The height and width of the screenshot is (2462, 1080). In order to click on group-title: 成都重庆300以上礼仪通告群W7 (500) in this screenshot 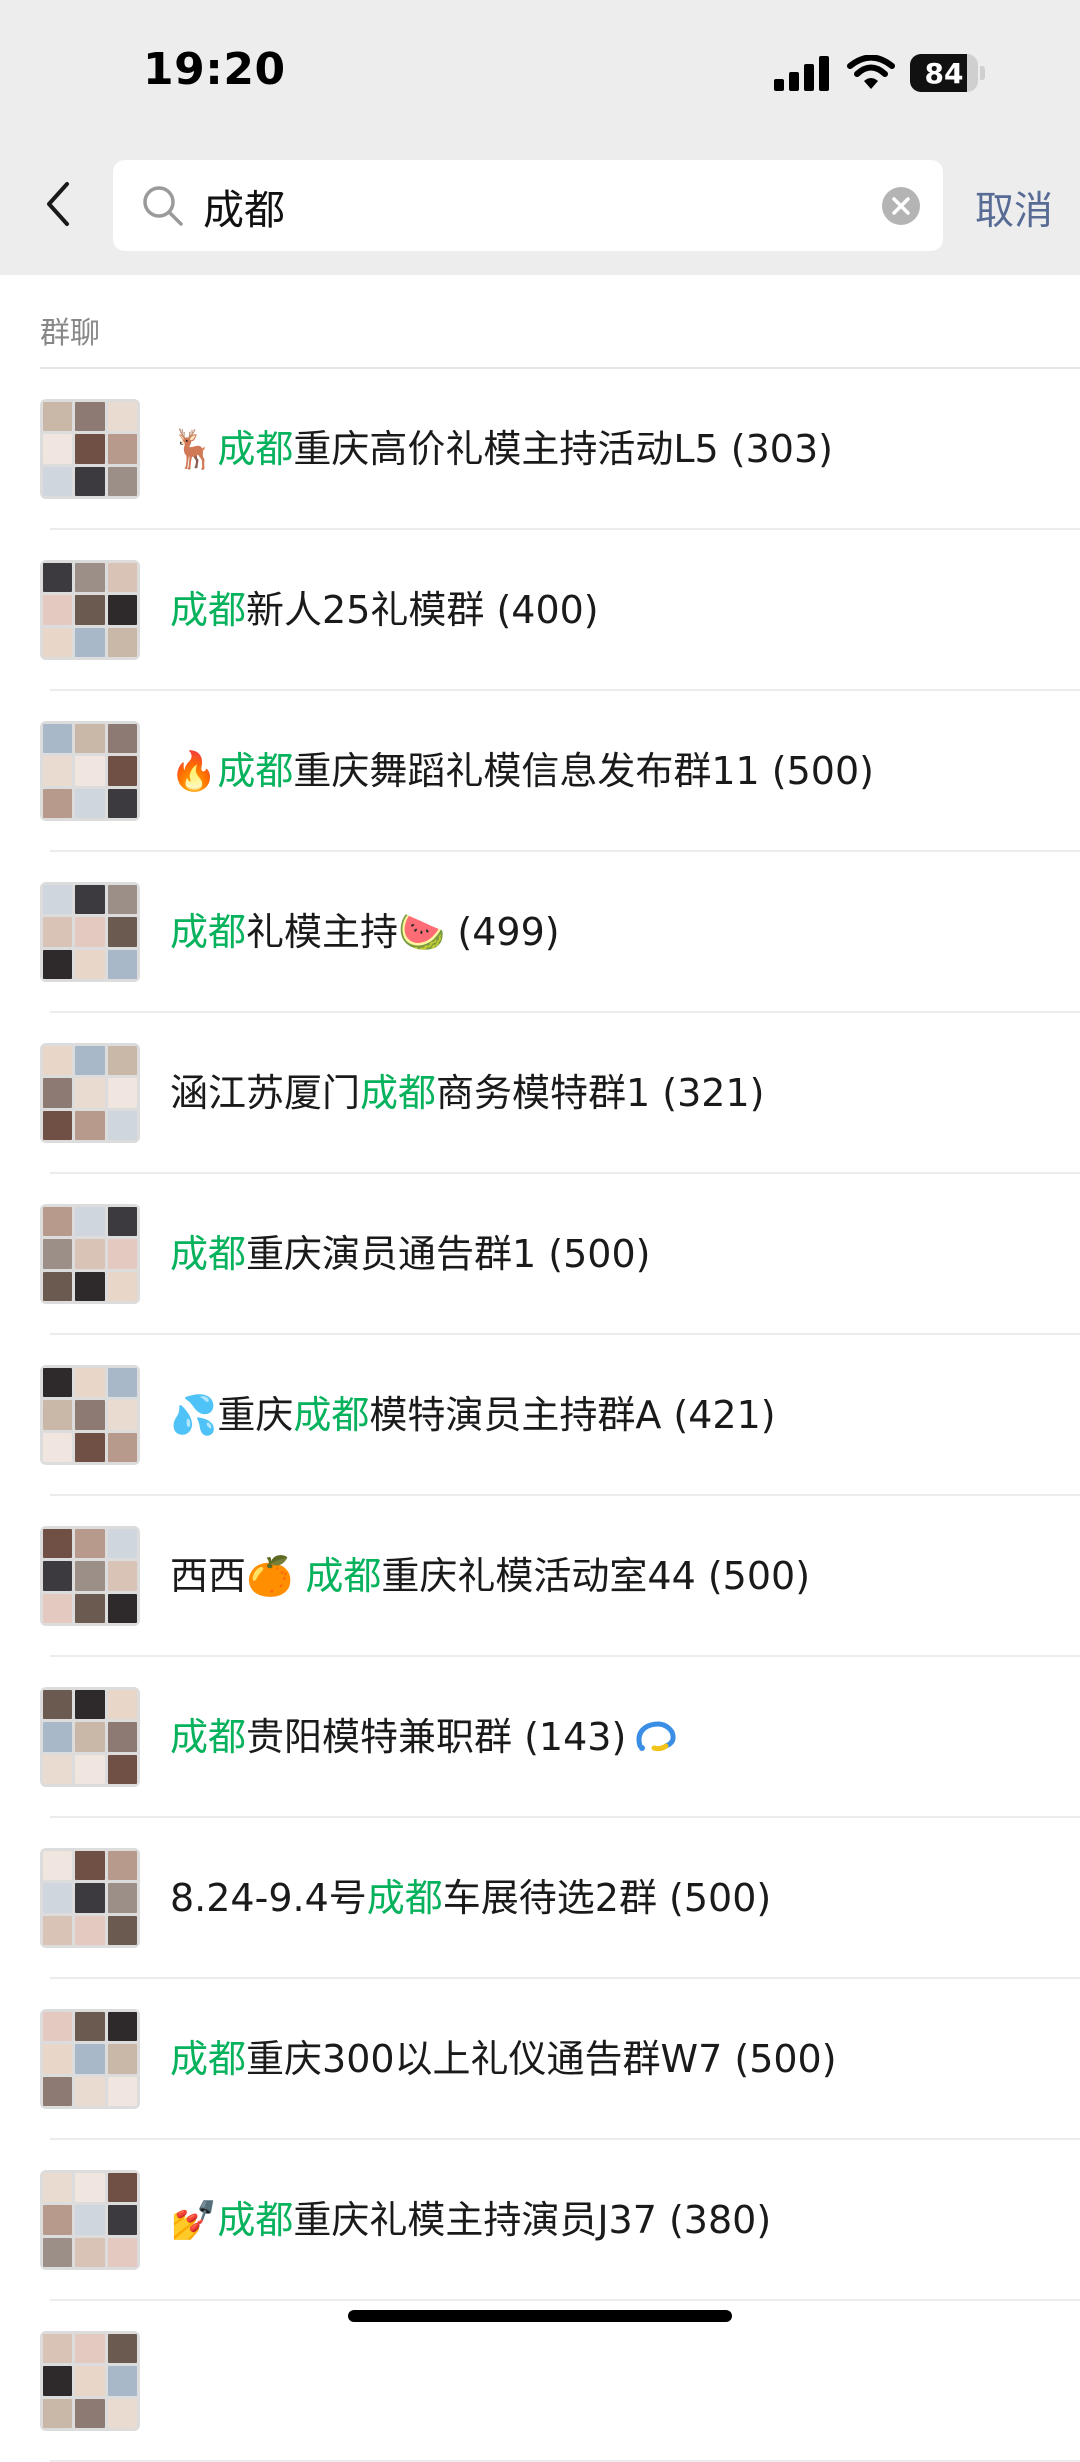, I will do `click(503, 2059)`.